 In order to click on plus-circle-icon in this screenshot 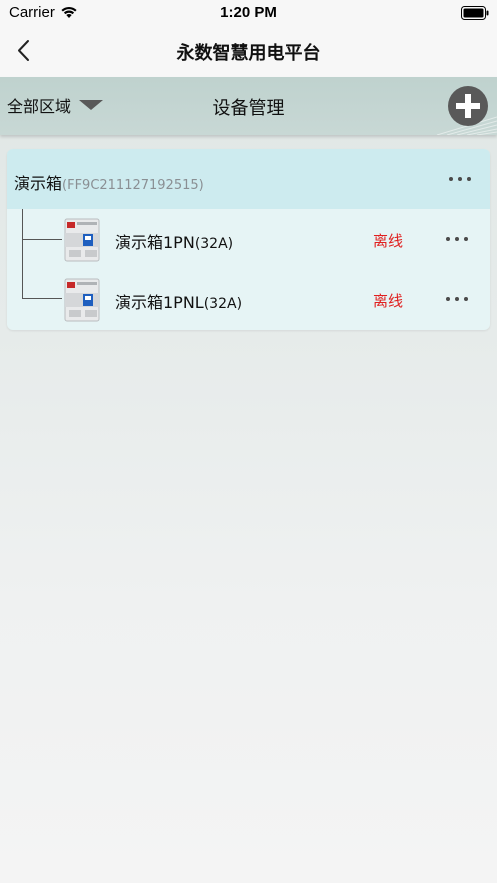, I will do `click(468, 106)`.